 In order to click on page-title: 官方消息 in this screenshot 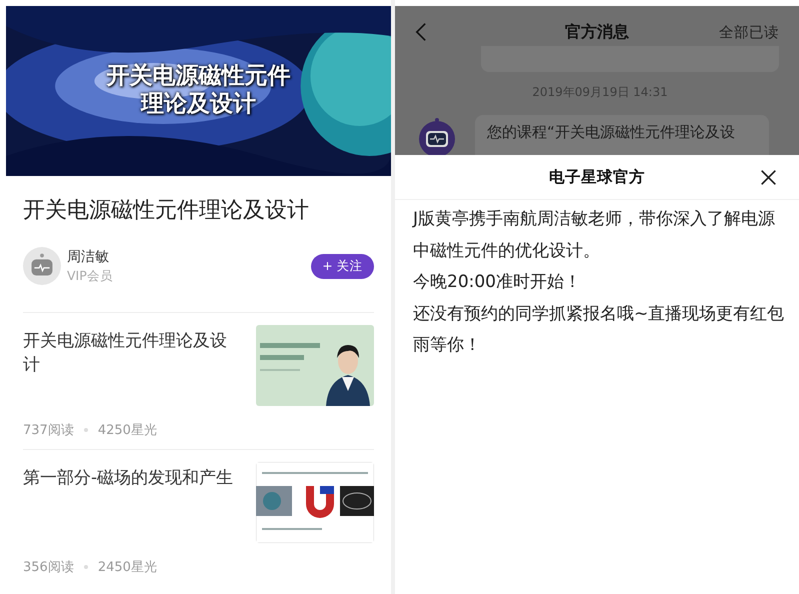, I will do `click(597, 32)`.